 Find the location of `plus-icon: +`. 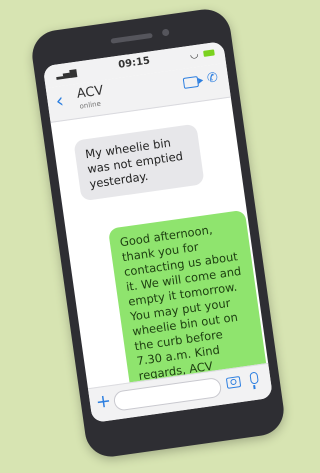

plus-icon: + is located at coordinates (104, 401).